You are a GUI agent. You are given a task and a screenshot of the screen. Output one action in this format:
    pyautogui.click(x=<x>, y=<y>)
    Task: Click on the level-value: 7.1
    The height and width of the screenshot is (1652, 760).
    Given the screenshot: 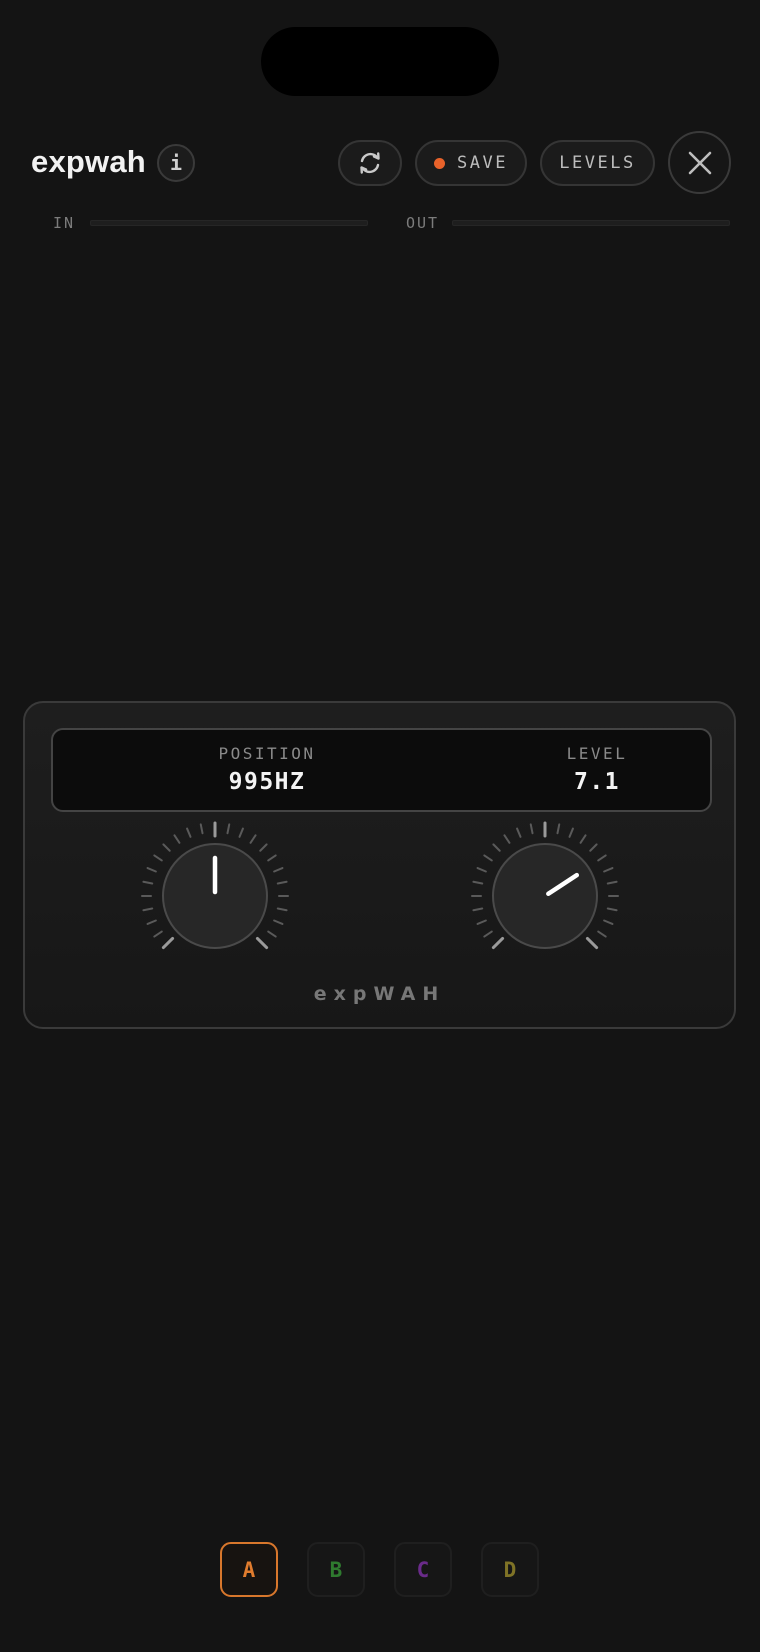 What is the action you would take?
    pyautogui.click(x=597, y=782)
    